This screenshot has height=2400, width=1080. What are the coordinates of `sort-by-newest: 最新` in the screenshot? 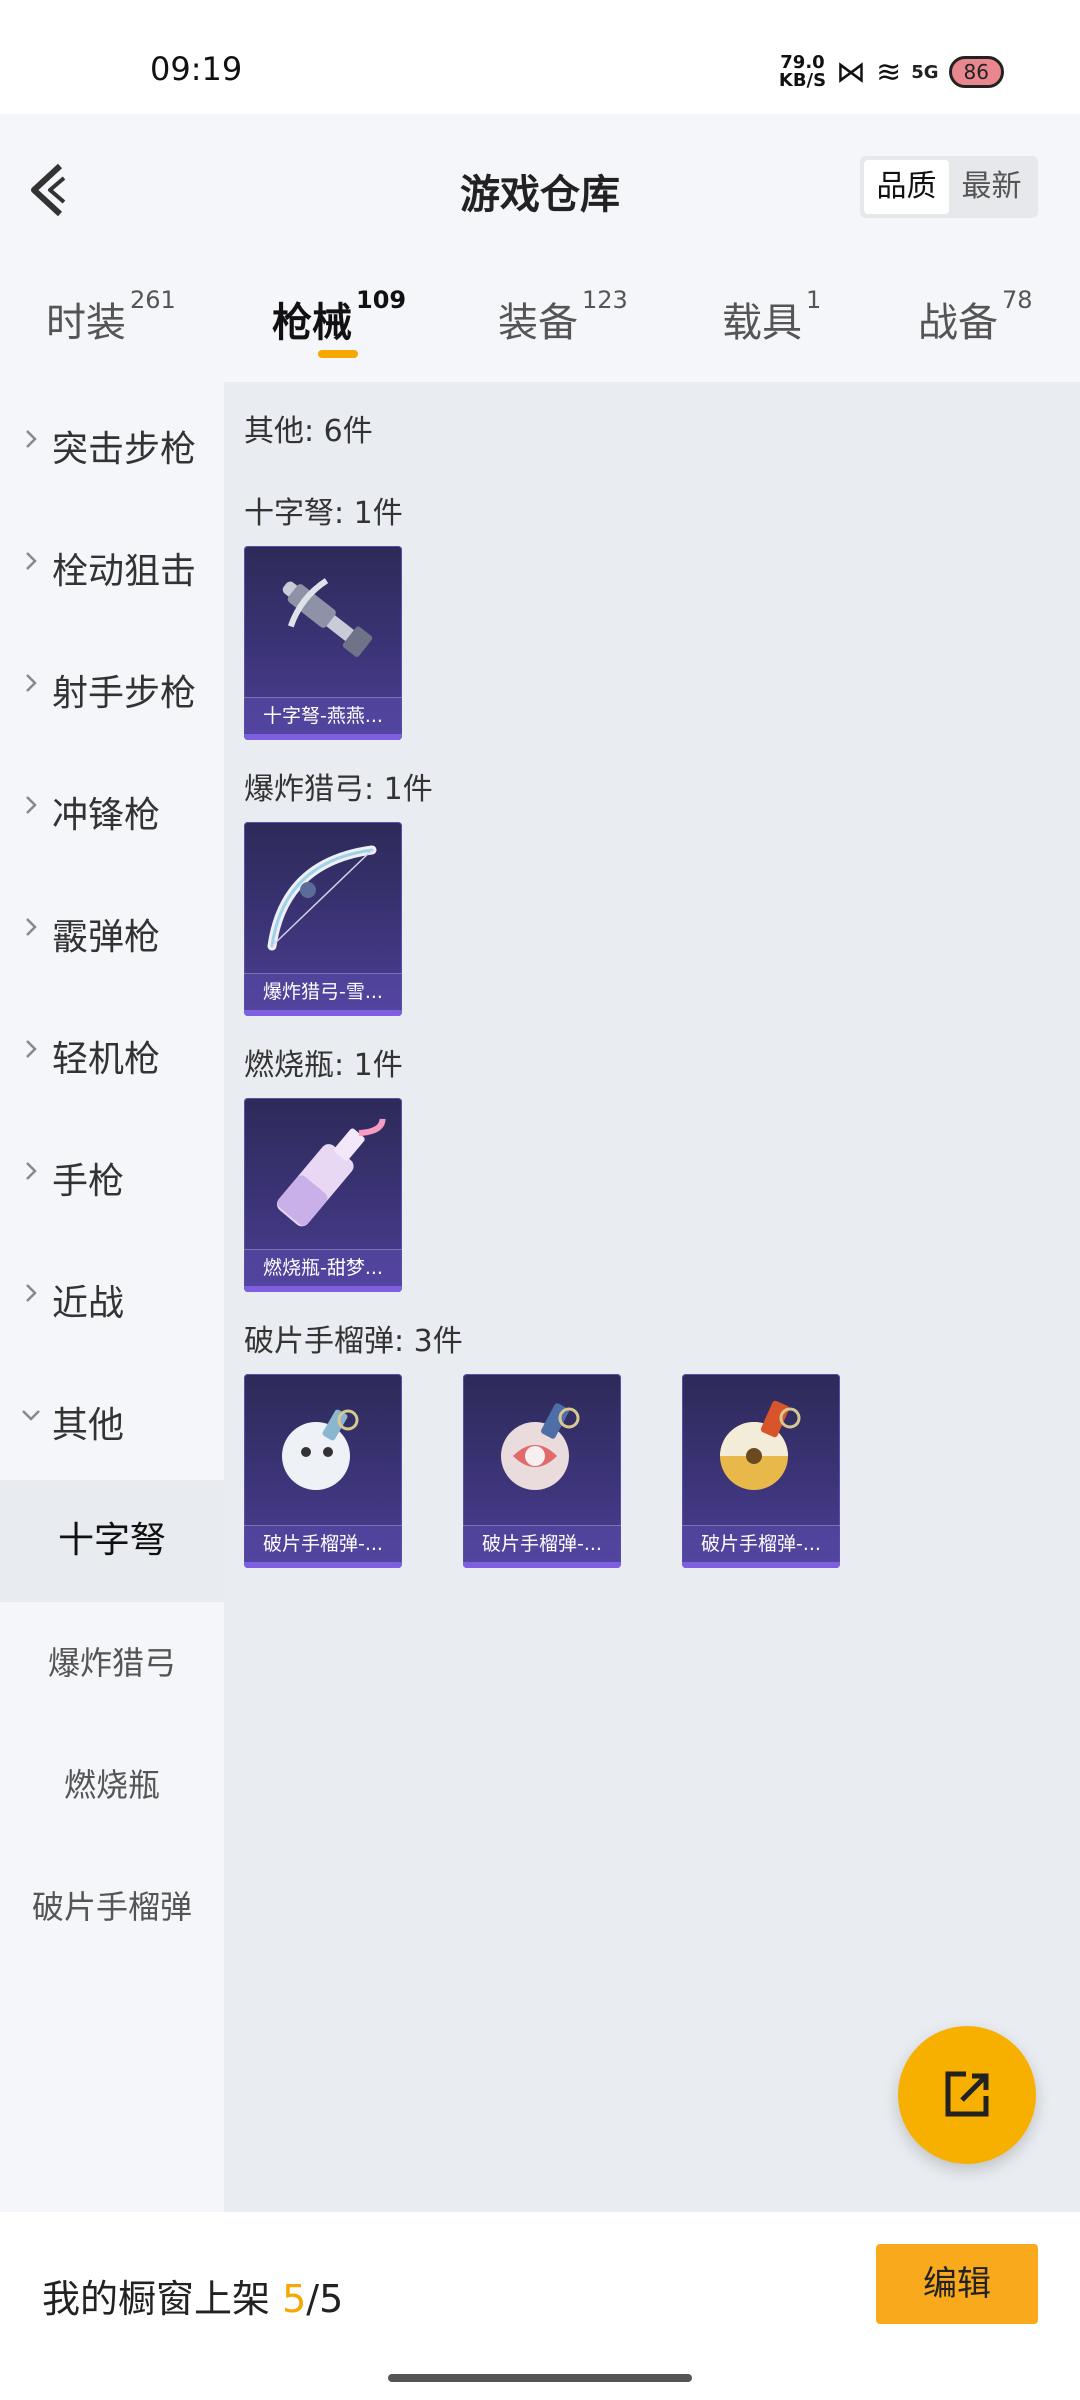 It's located at (991, 187).